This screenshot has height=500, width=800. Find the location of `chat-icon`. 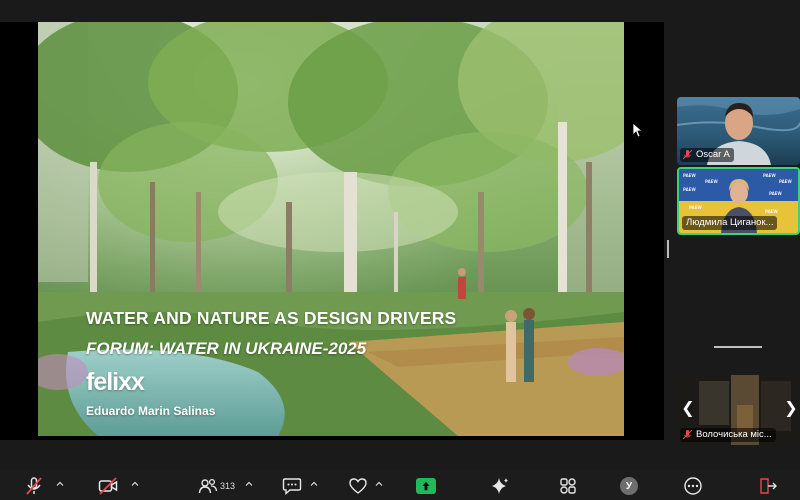

chat-icon is located at coordinates (292, 486).